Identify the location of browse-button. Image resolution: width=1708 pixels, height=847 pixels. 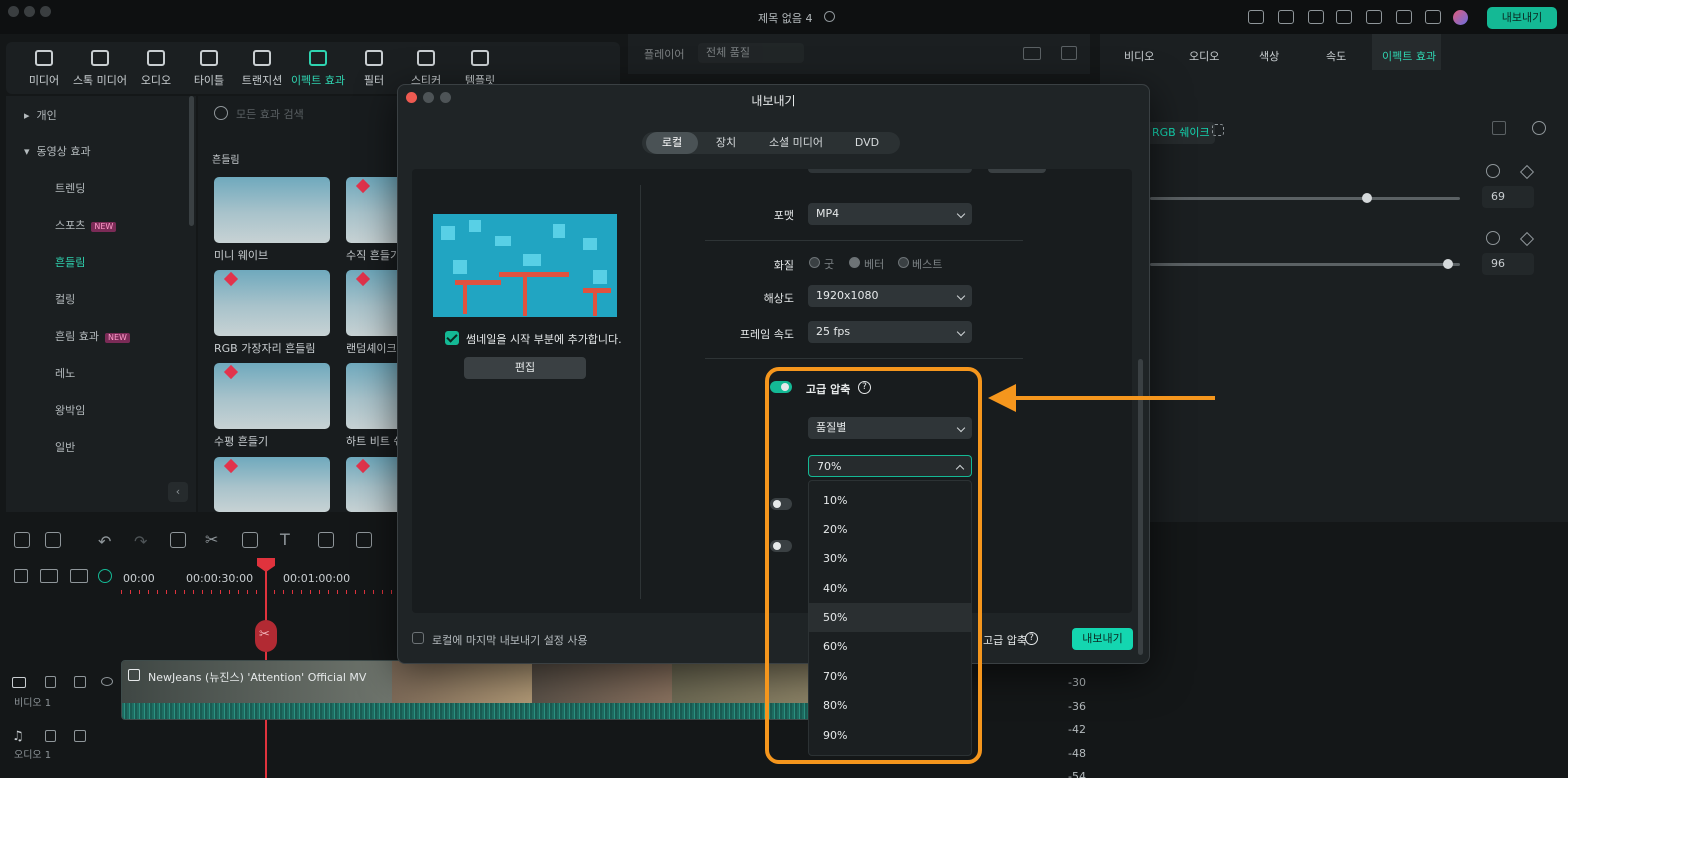
(1017, 171).